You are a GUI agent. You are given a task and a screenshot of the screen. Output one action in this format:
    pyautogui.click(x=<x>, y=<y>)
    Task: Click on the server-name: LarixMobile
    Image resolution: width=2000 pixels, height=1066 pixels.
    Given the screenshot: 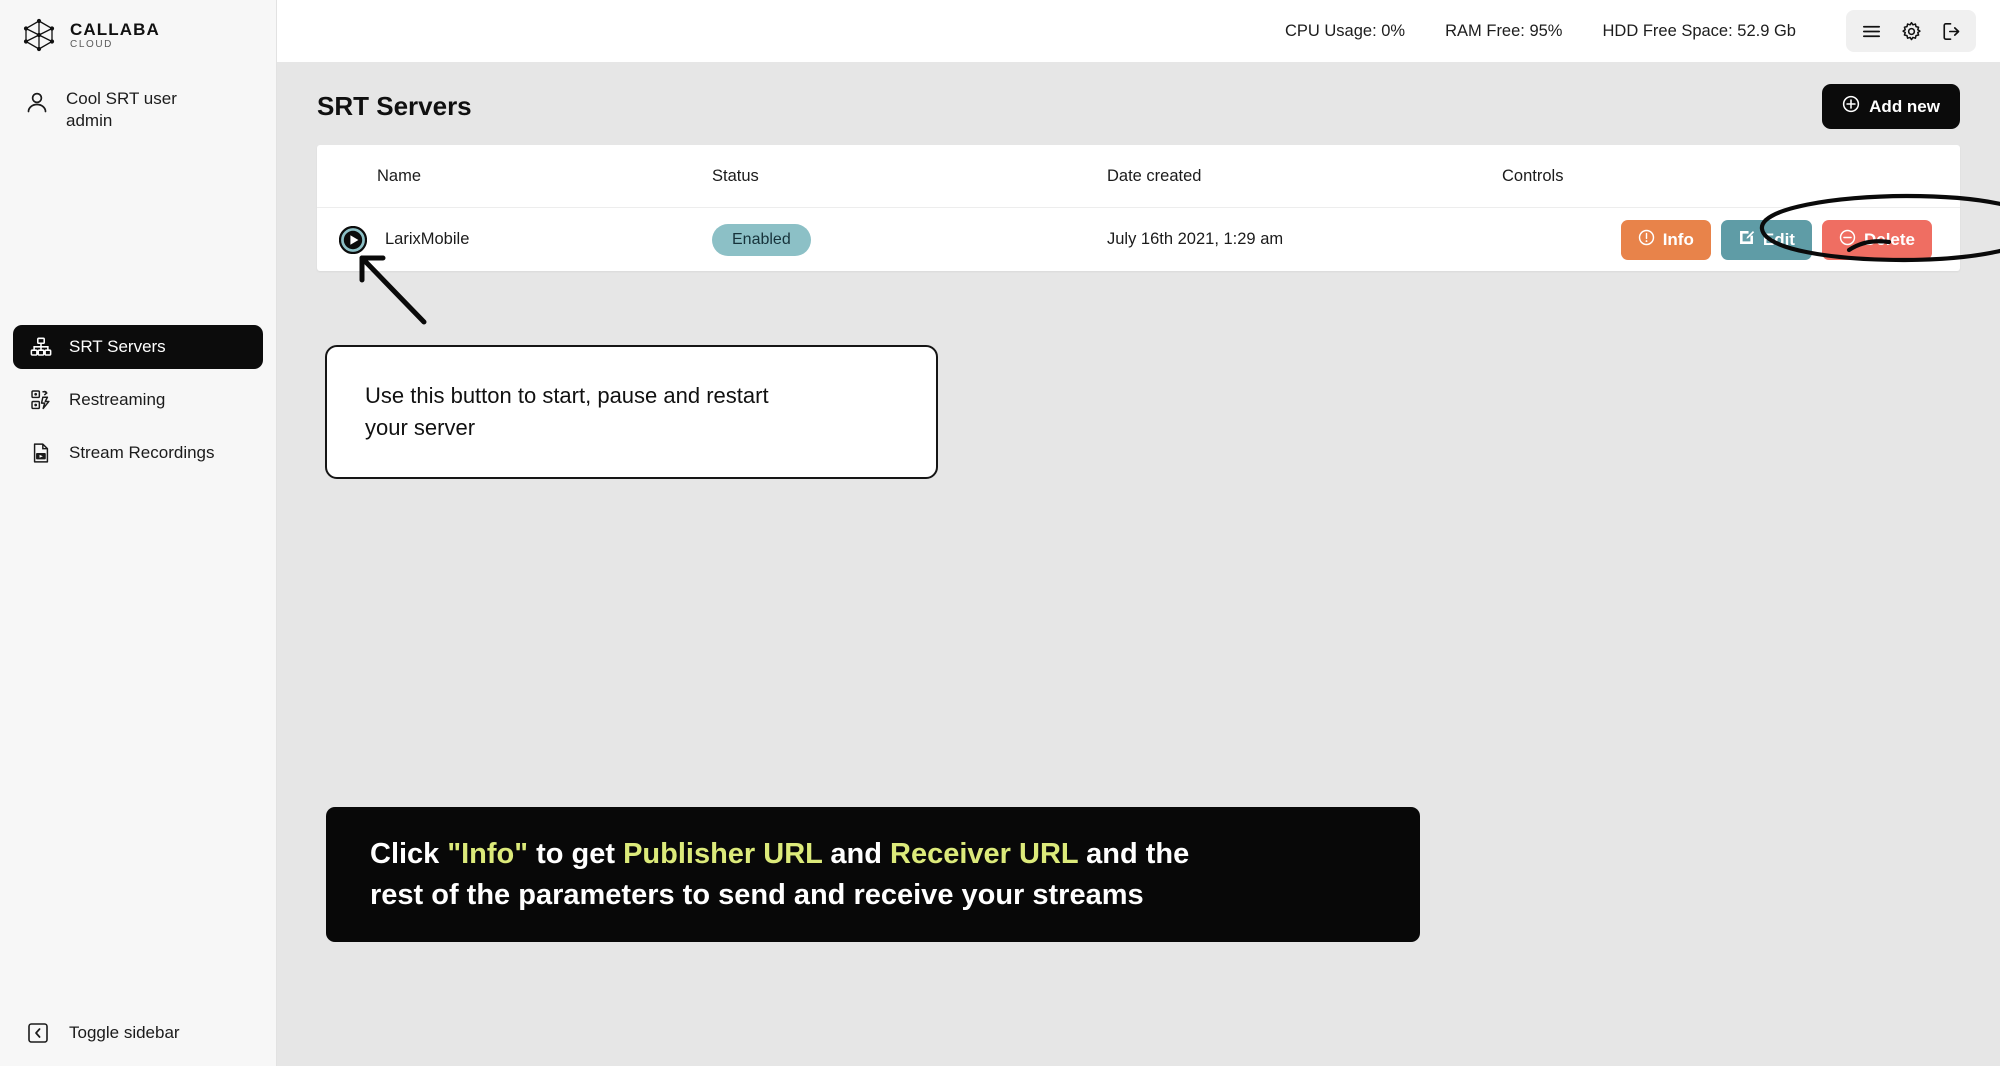 What is the action you would take?
    pyautogui.click(x=427, y=239)
    